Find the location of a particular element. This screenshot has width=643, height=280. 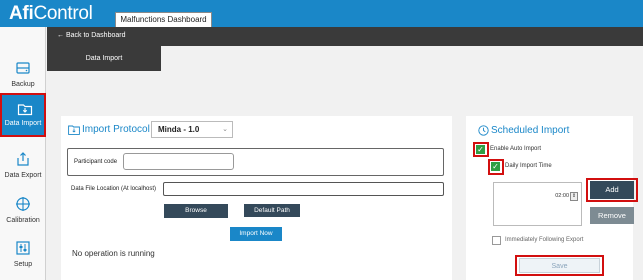

import-now-button: Import Now is located at coordinates (256, 234).